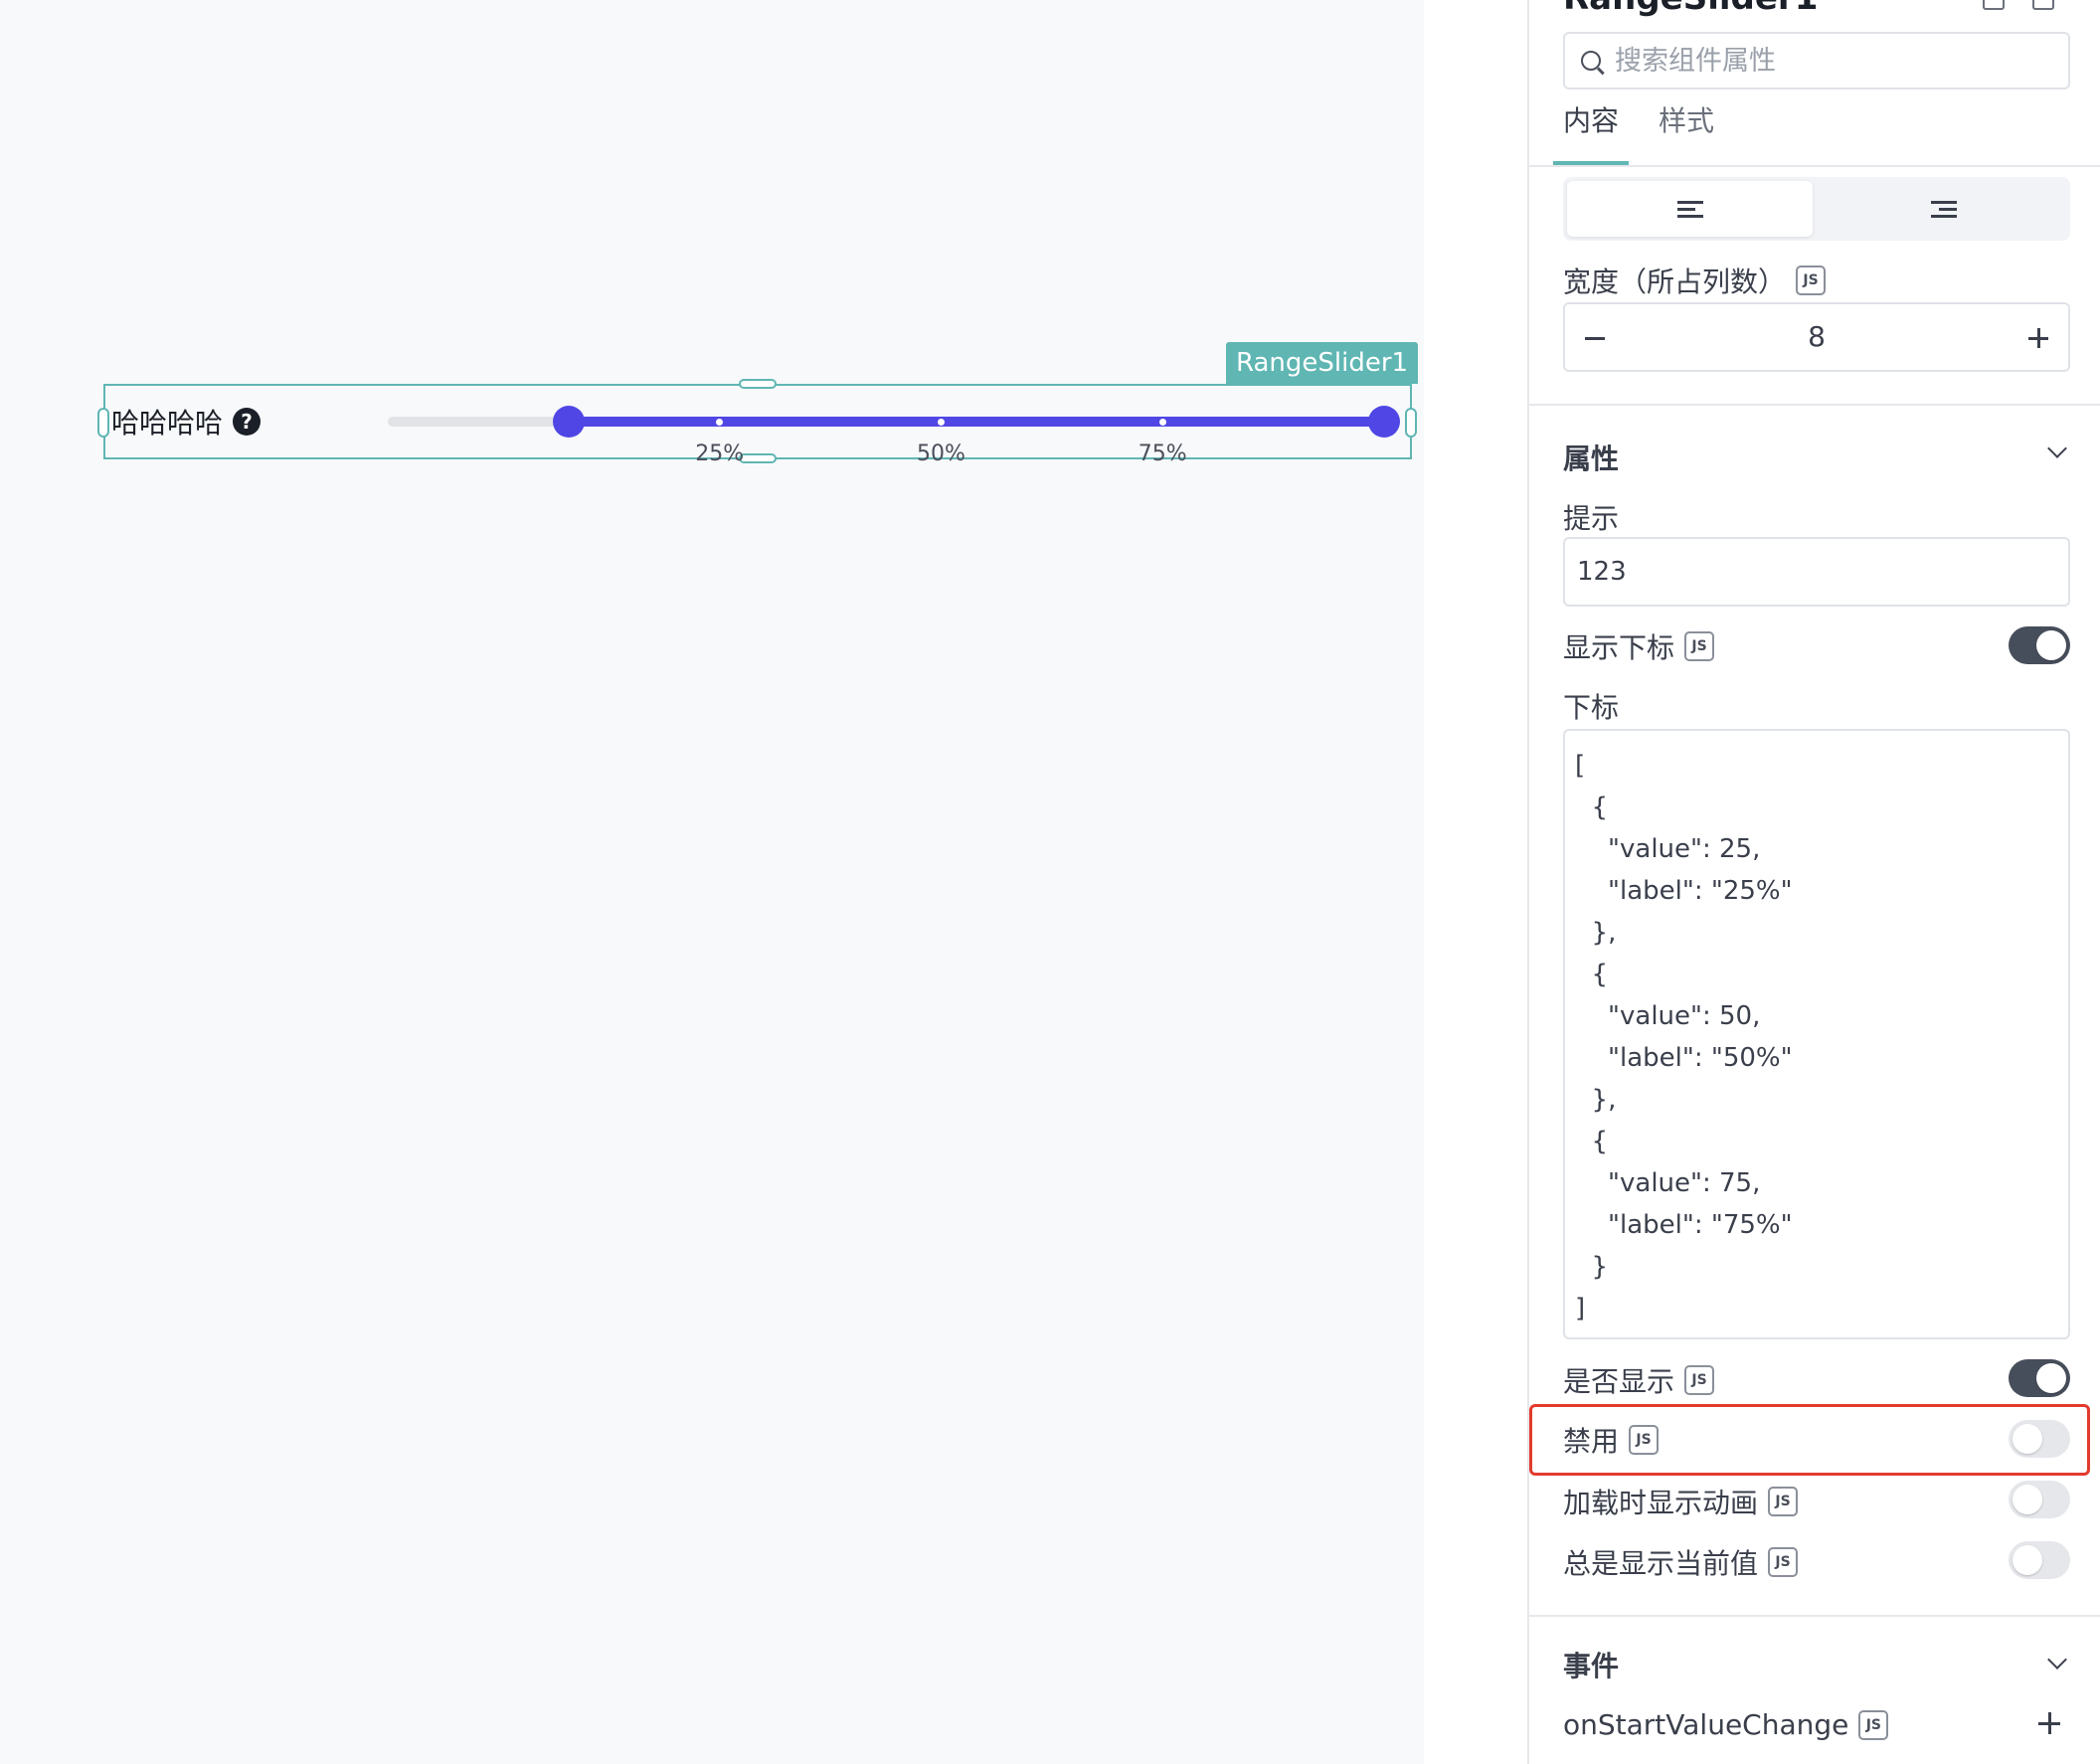  Describe the element at coordinates (2038, 338) in the screenshot. I see `plus-icon` at that location.